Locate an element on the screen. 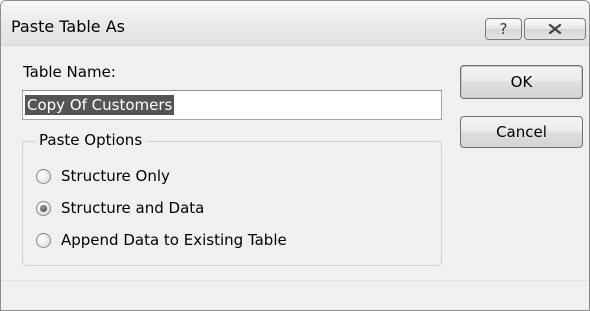 The image size is (590, 311). help-icon: ? is located at coordinates (503, 29).